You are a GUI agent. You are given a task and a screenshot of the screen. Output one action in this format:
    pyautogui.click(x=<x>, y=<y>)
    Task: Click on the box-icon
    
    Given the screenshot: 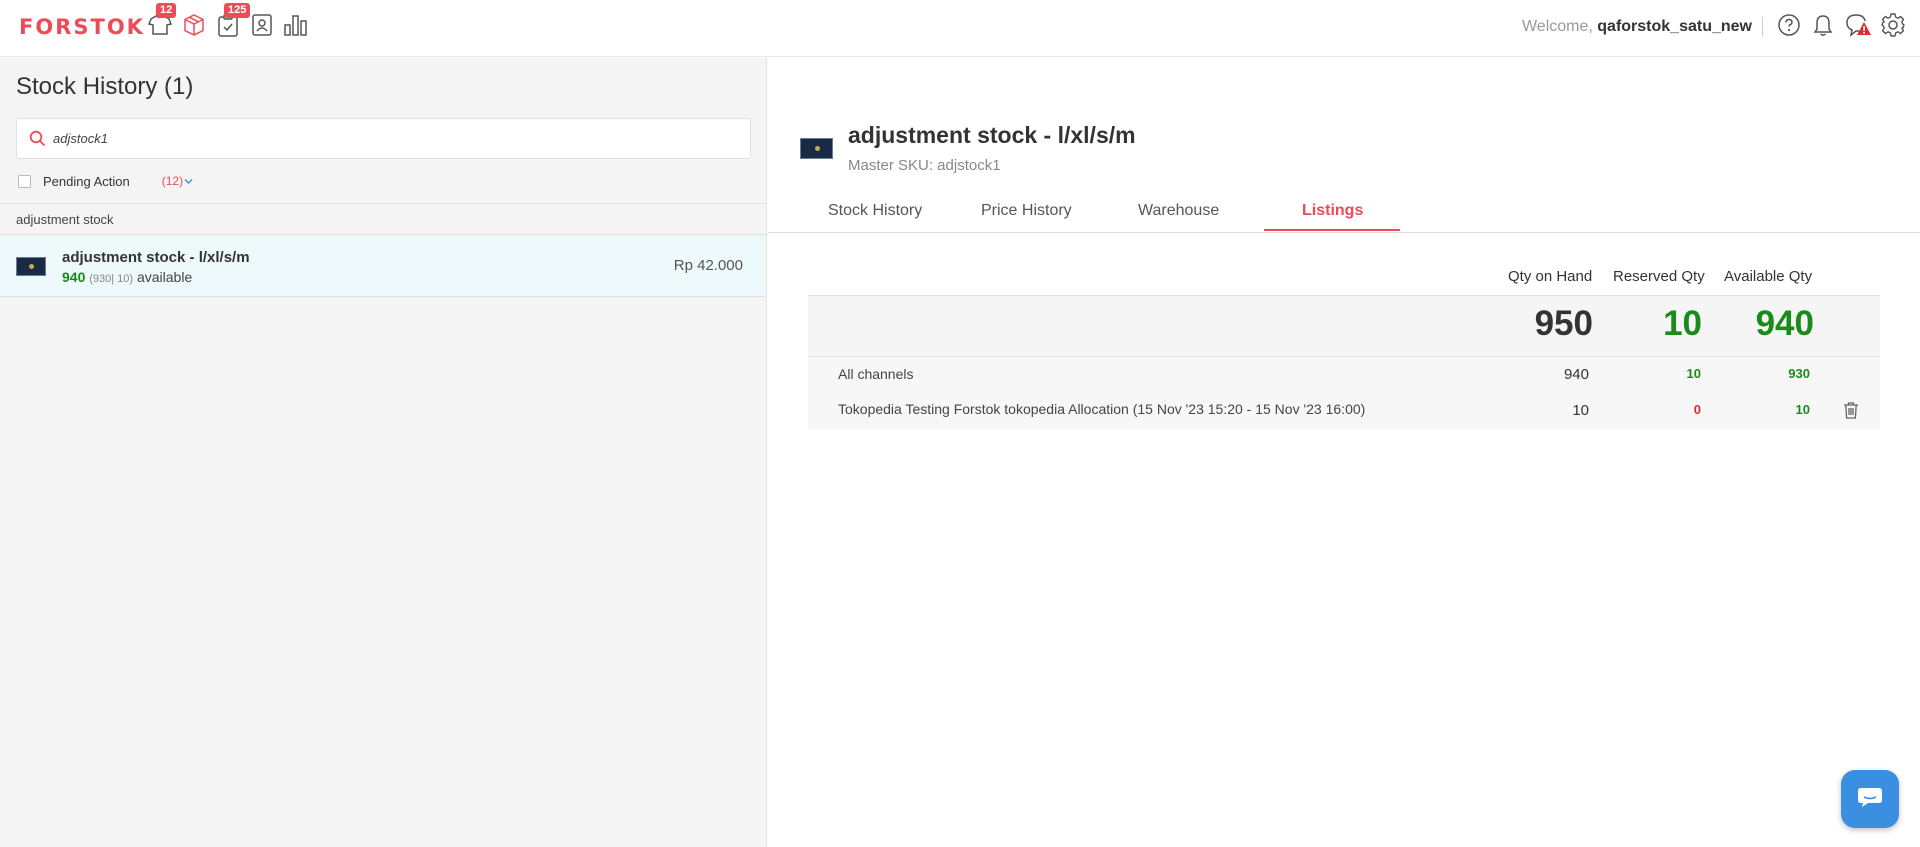 What is the action you would take?
    pyautogui.click(x=194, y=27)
    